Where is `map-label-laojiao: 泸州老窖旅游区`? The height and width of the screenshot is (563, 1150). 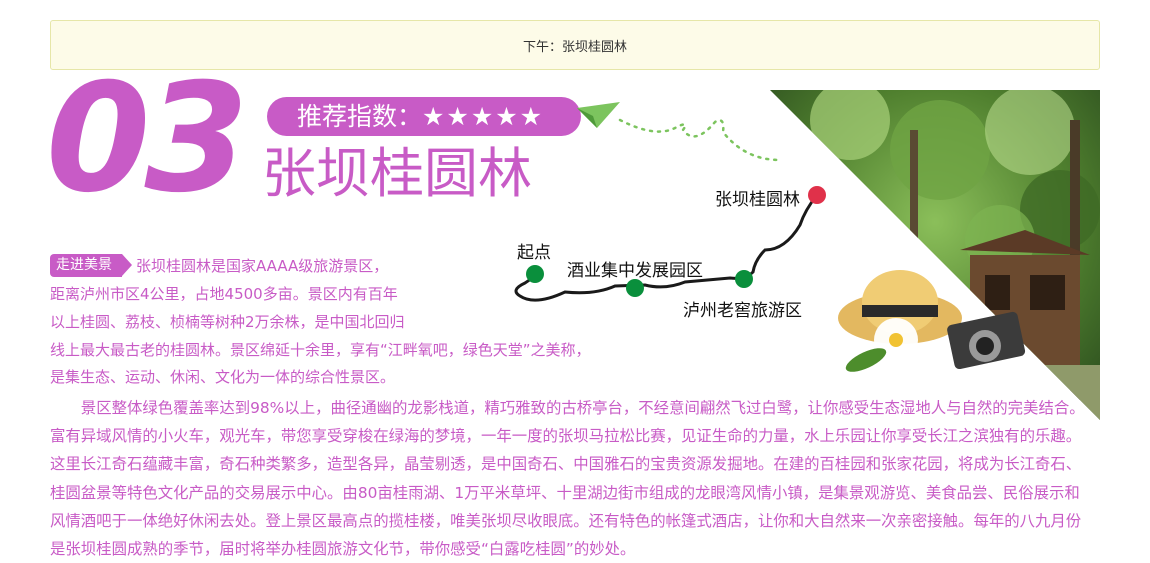 map-label-laojiao: 泸州老窖旅游区 is located at coordinates (742, 311).